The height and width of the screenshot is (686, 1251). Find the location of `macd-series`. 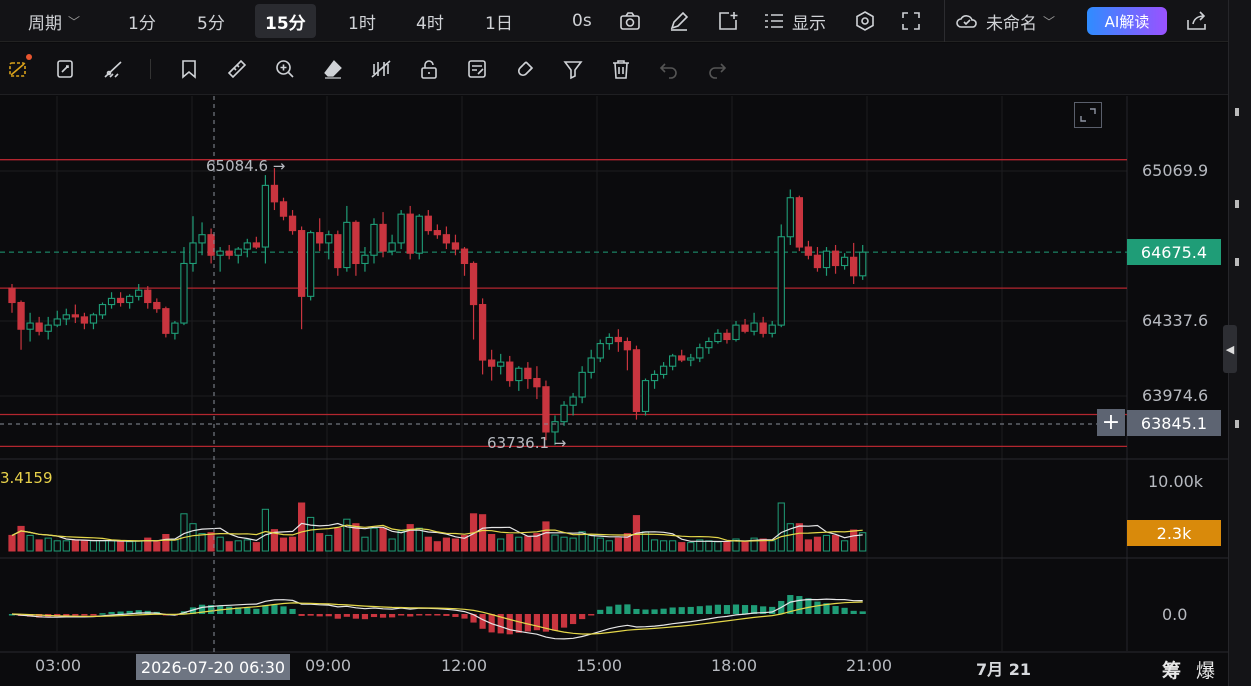

macd-series is located at coordinates (437, 617).